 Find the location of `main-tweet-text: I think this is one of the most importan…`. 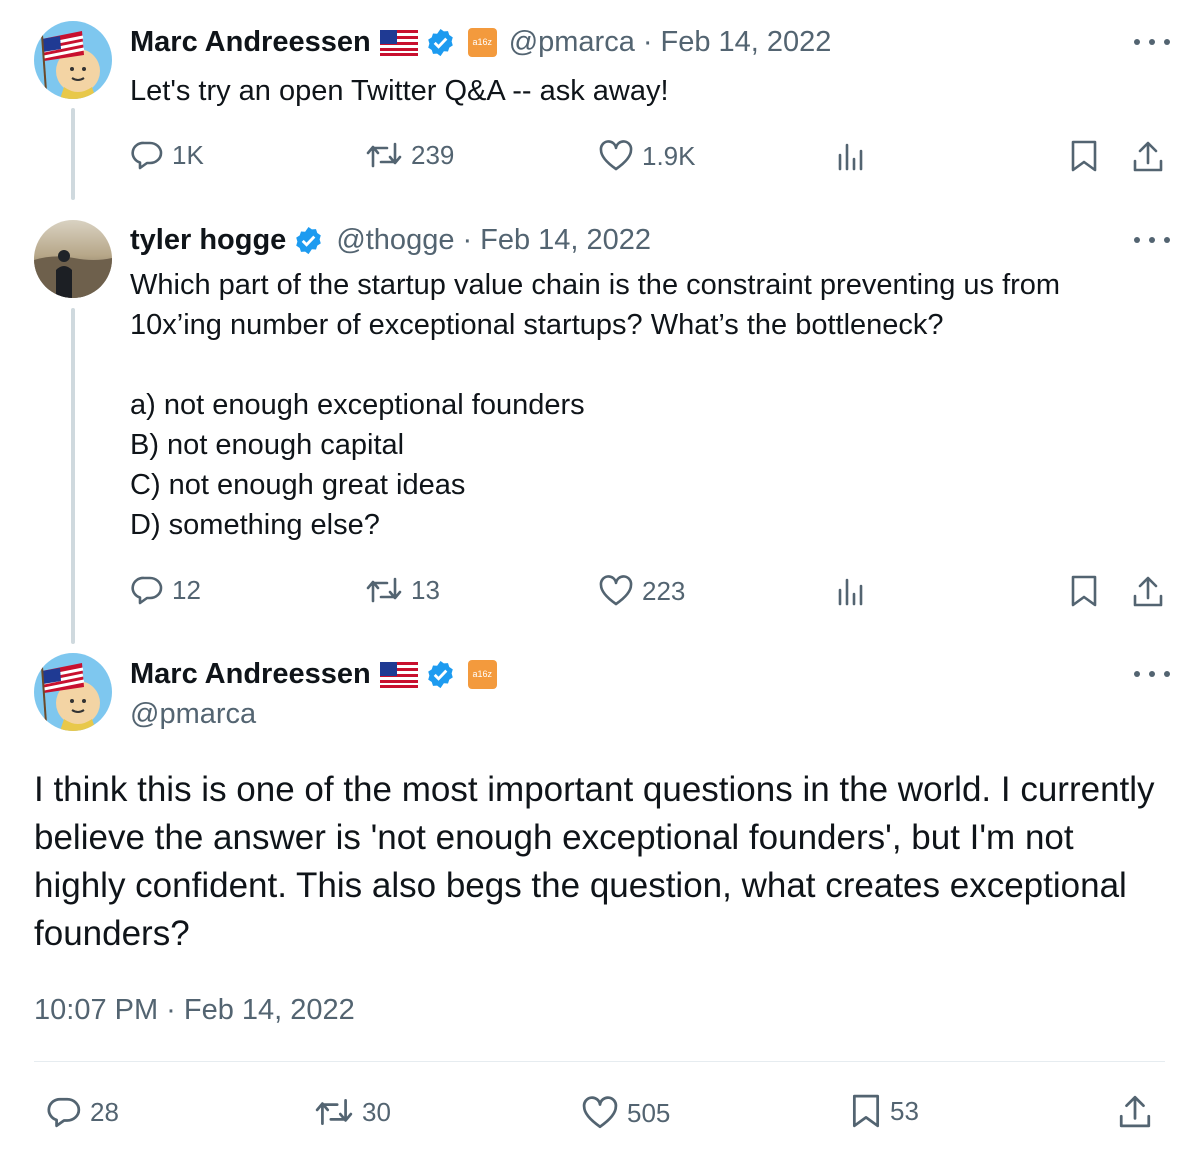

main-tweet-text: I think this is one of the most importan… is located at coordinates (594, 861).